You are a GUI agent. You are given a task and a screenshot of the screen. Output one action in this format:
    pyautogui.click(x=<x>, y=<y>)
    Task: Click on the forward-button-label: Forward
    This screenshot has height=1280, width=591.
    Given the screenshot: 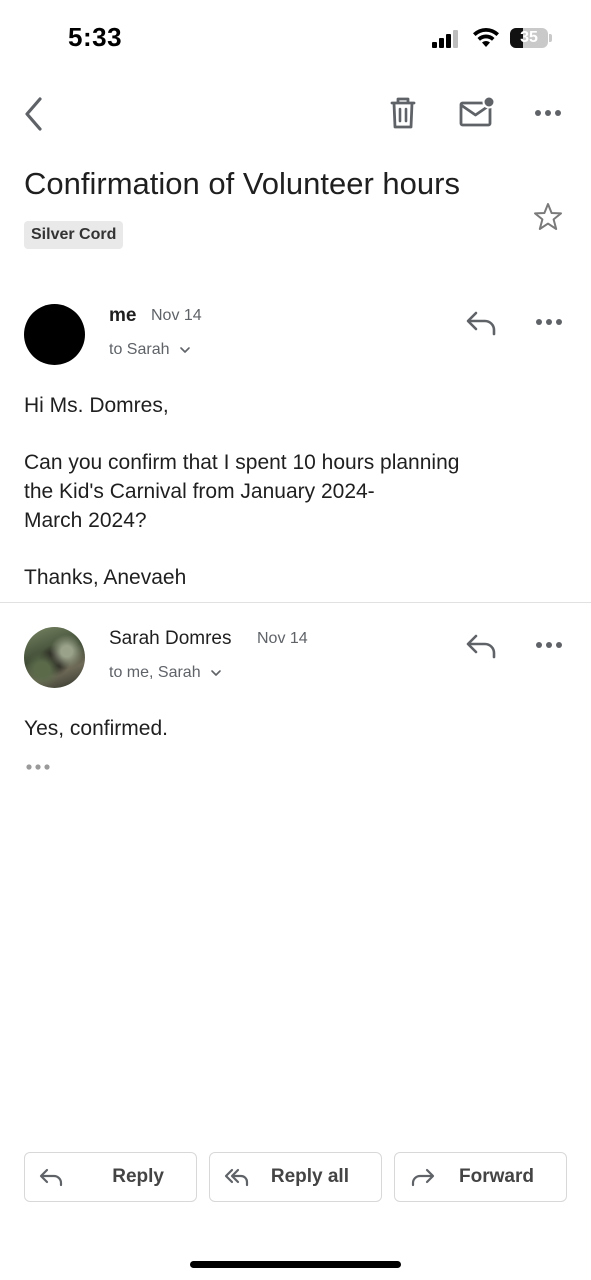 What is the action you would take?
    pyautogui.click(x=496, y=1176)
    